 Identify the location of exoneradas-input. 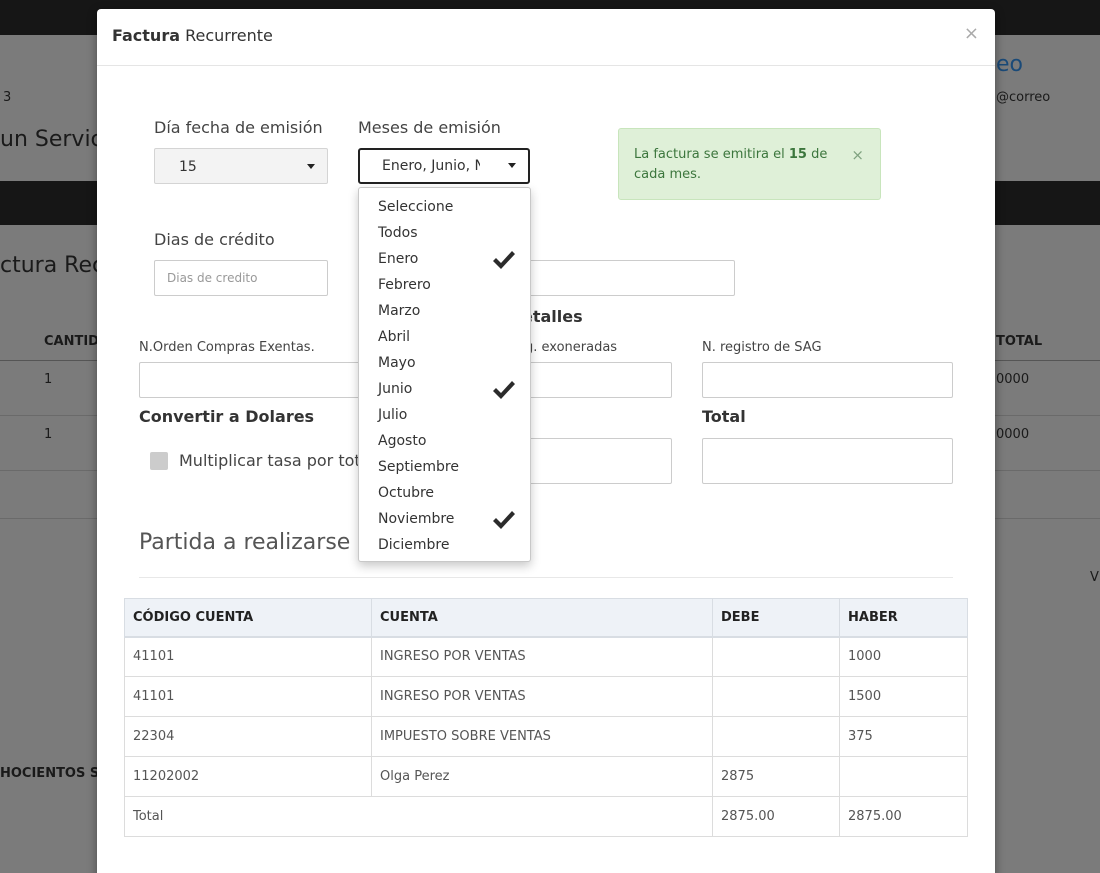
(594, 380).